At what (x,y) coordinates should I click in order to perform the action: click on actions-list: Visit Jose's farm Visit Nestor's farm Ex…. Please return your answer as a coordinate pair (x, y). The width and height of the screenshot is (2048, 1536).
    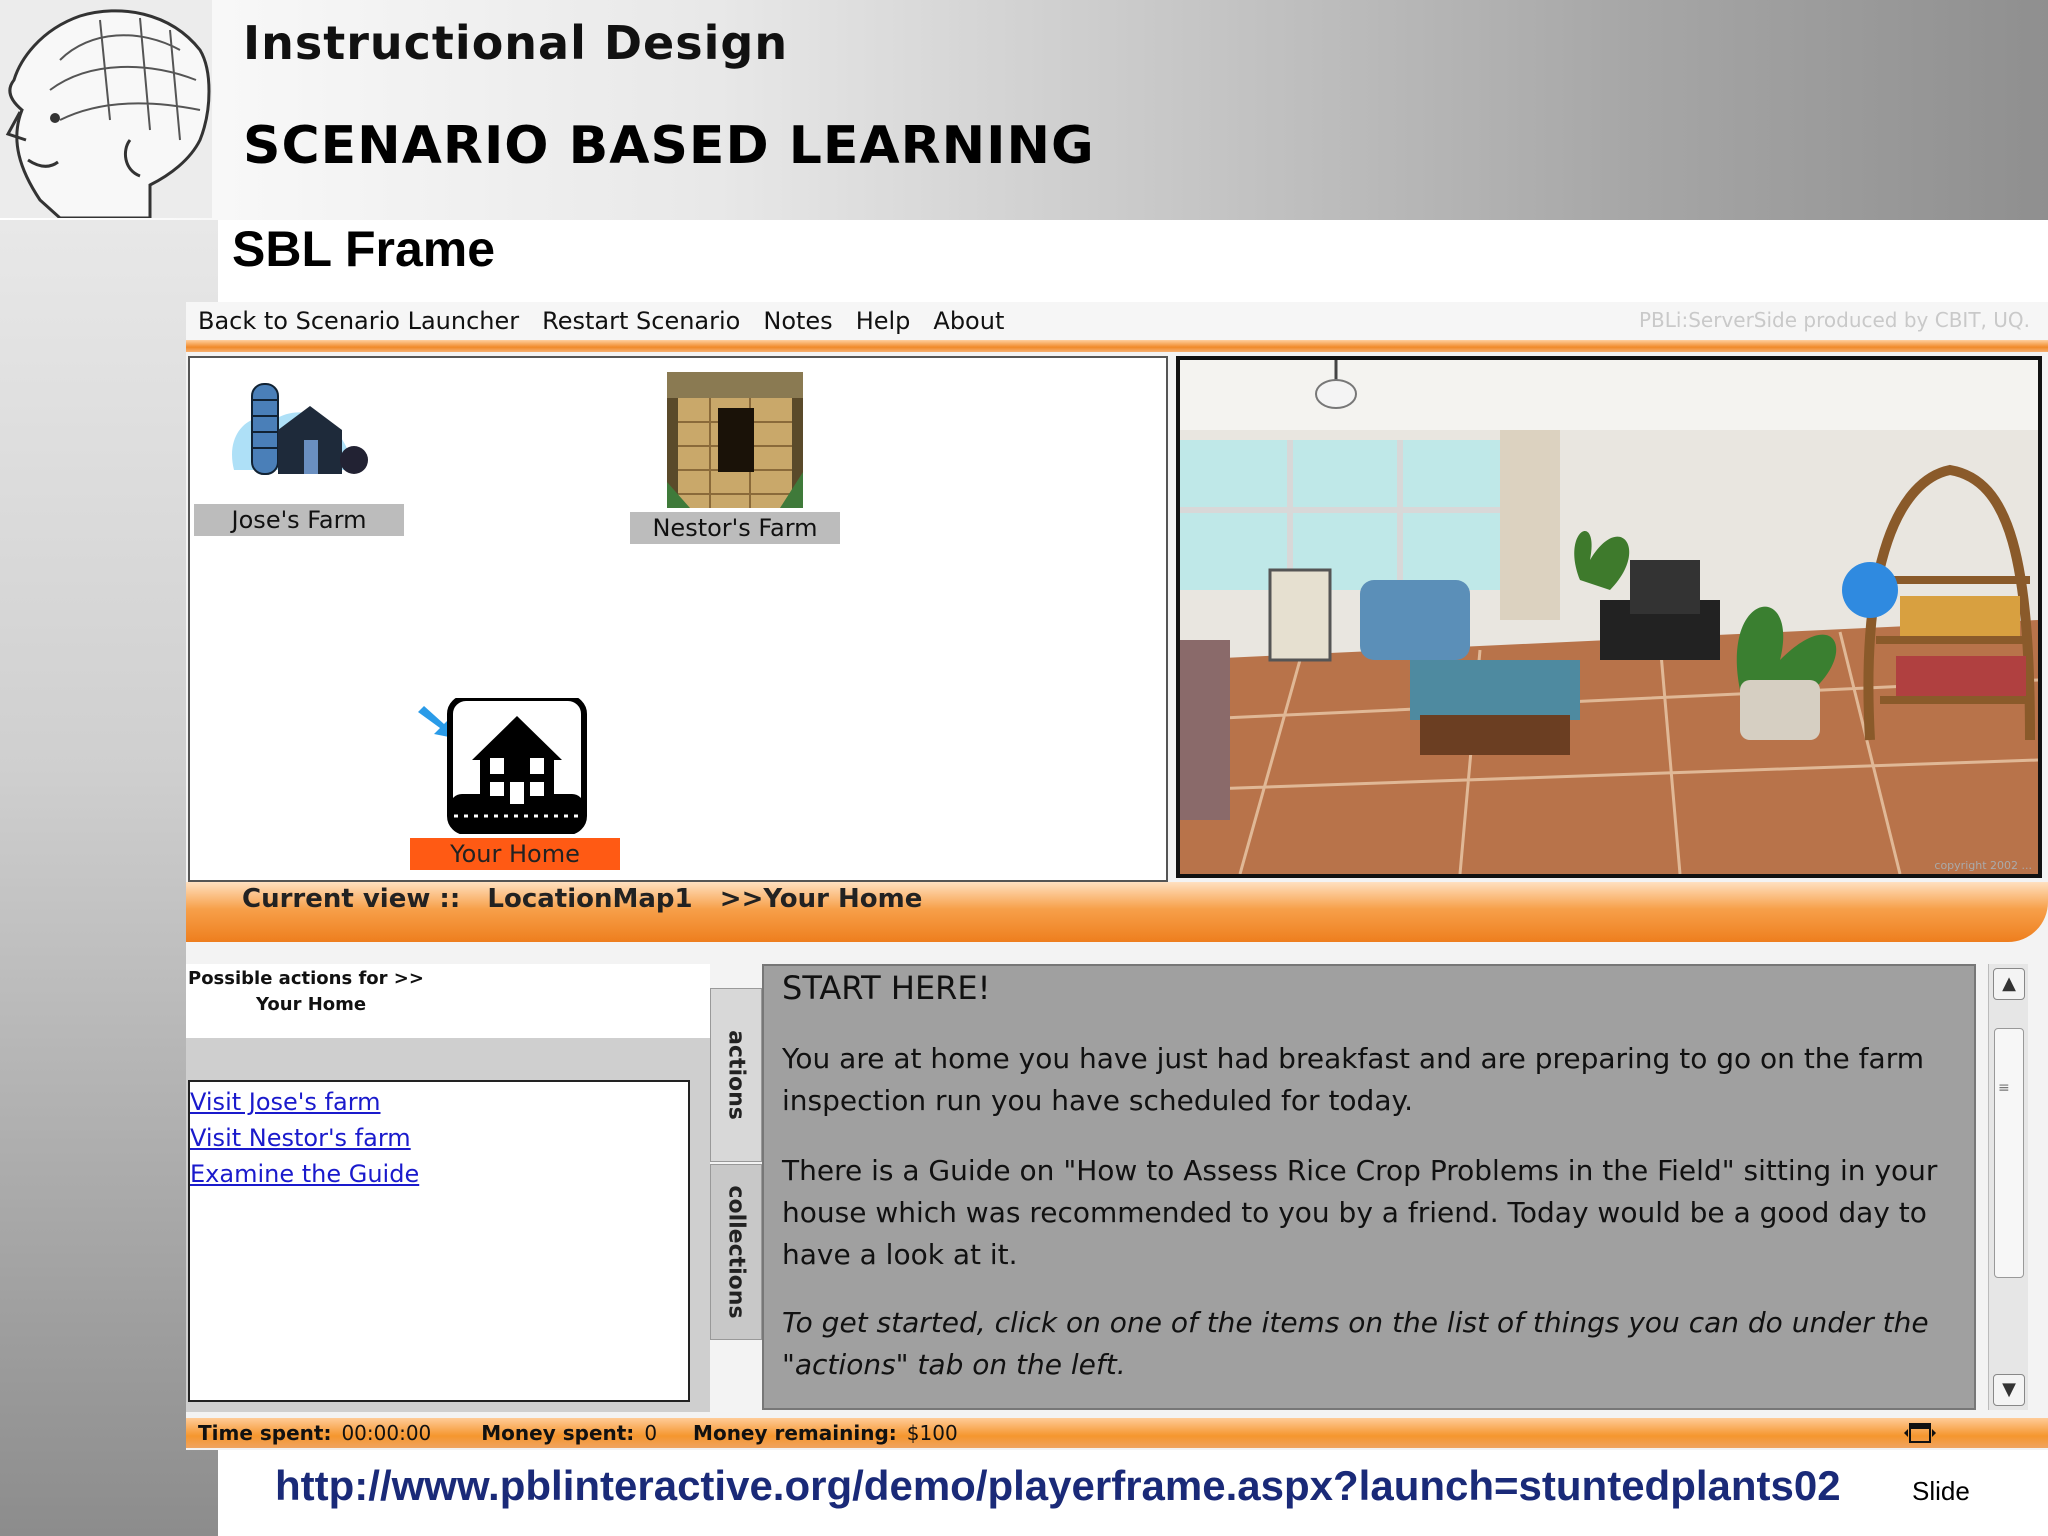
    Looking at the image, I should click on (439, 1241).